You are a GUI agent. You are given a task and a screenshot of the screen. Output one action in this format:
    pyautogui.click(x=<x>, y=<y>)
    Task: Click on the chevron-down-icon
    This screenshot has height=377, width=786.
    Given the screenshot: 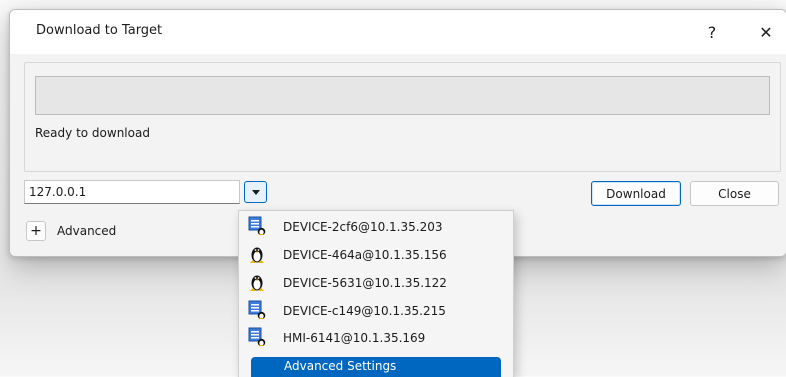 What is the action you would take?
    pyautogui.click(x=255, y=192)
    